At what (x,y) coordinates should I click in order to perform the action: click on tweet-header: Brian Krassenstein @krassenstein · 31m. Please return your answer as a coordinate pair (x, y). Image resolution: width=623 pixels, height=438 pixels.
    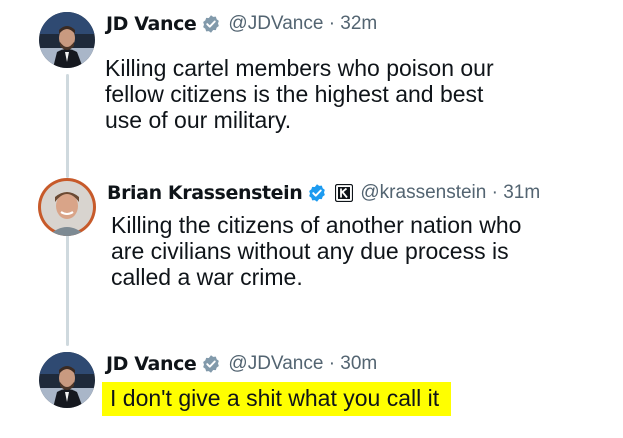
    Looking at the image, I should click on (323, 193).